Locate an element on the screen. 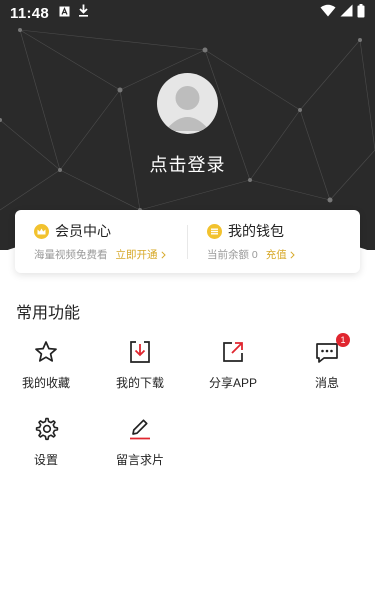 The height and width of the screenshot is (616, 375). share-icon is located at coordinates (233, 352).